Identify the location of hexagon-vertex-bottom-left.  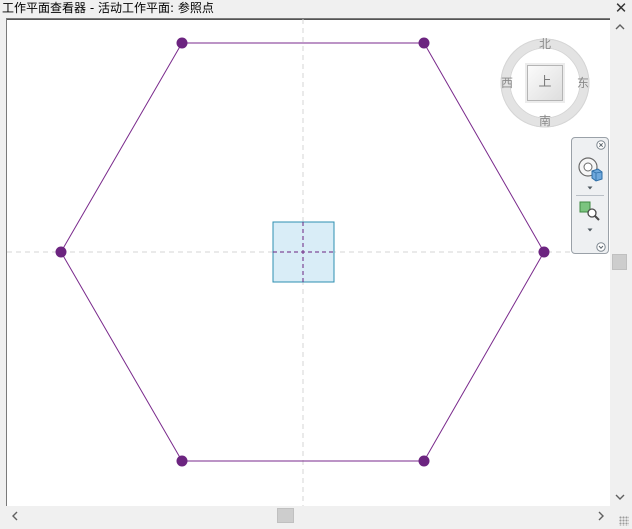
(182, 461).